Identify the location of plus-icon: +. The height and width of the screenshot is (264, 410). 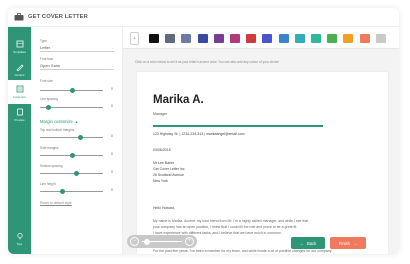
(134, 39).